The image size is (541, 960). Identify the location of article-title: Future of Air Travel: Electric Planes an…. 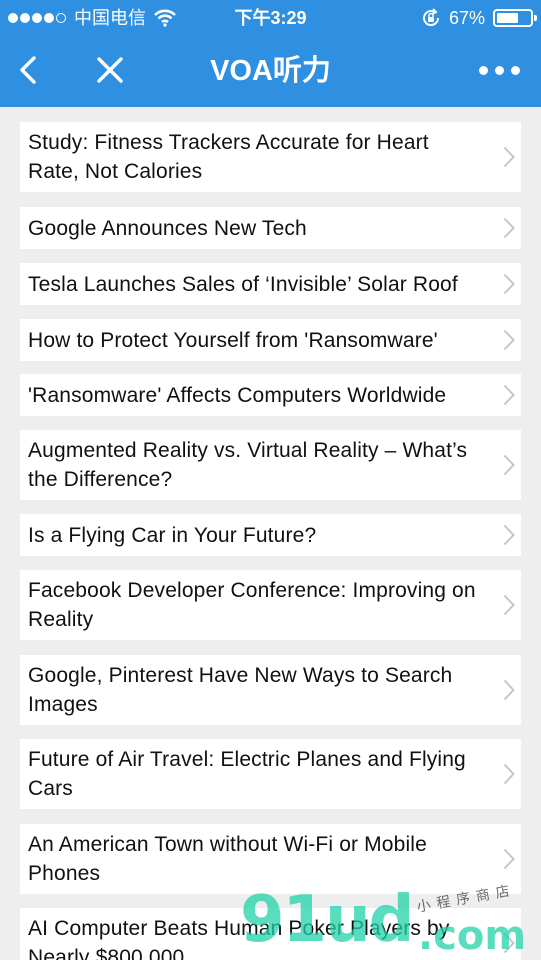
(247, 774).